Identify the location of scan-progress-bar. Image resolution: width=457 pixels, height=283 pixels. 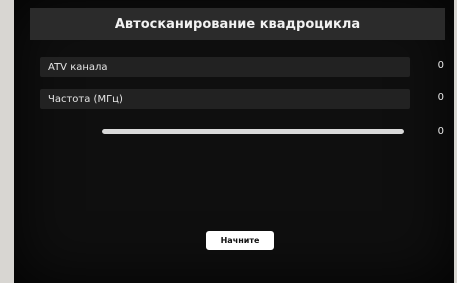
(253, 131).